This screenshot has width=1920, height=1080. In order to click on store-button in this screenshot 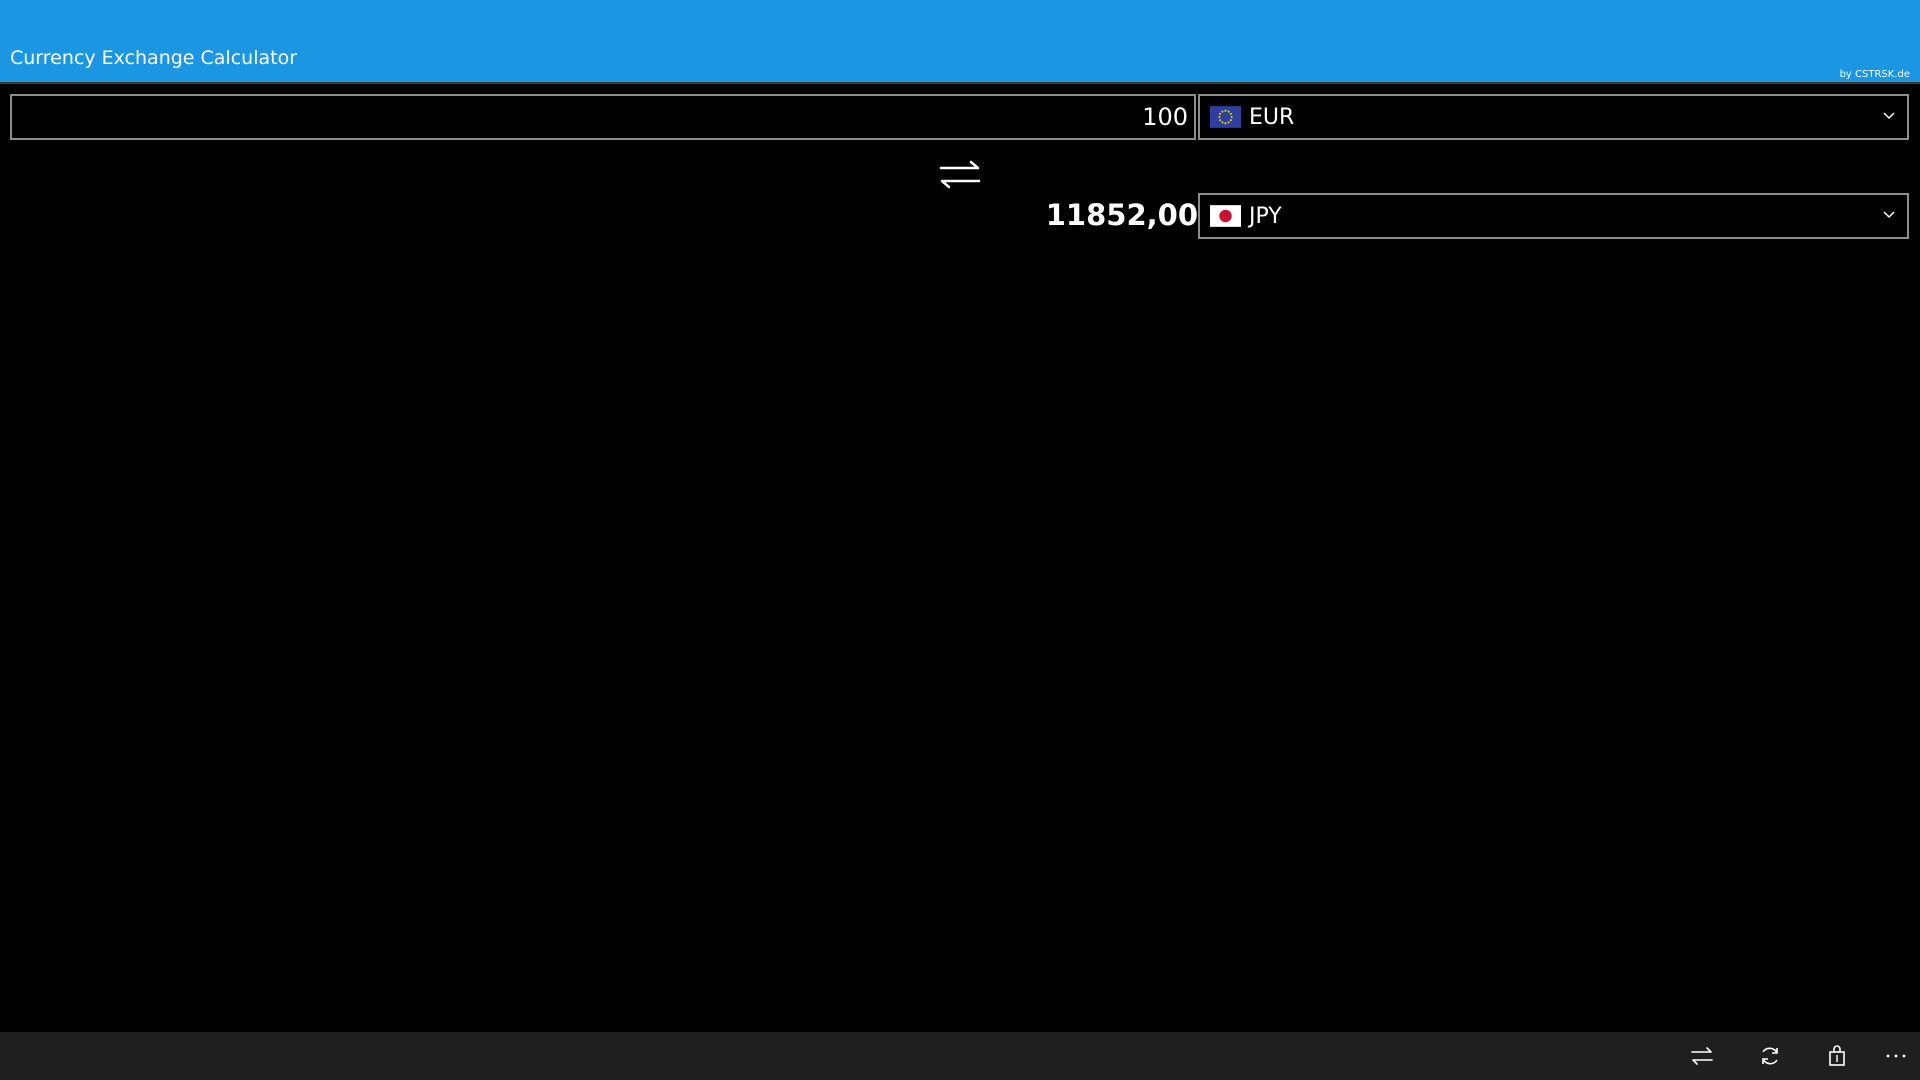, I will do `click(1837, 1056)`.